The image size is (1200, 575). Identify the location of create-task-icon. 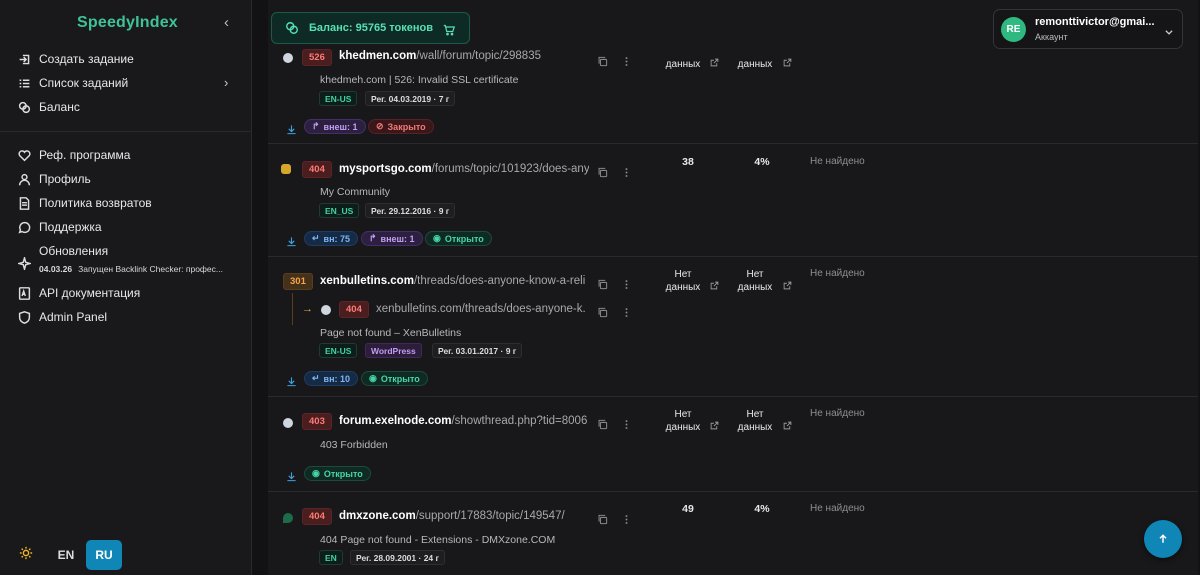
(24, 59).